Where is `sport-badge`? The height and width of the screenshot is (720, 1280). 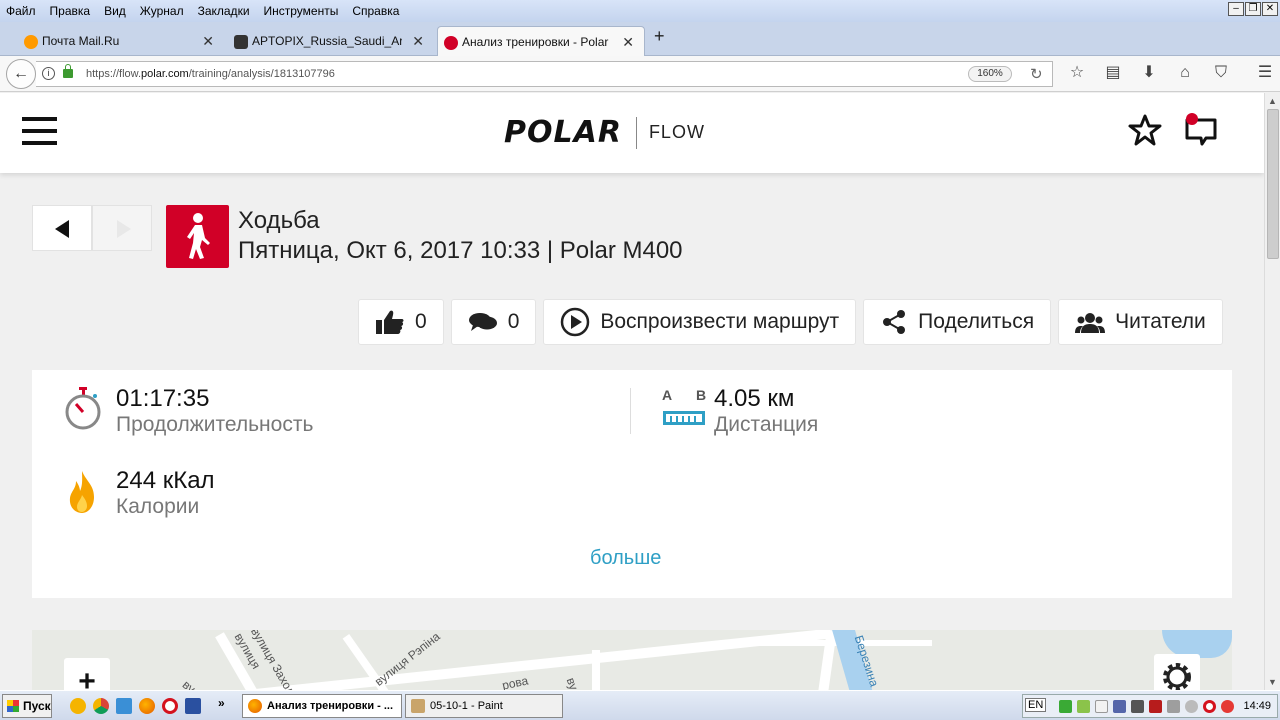 sport-badge is located at coordinates (197, 236).